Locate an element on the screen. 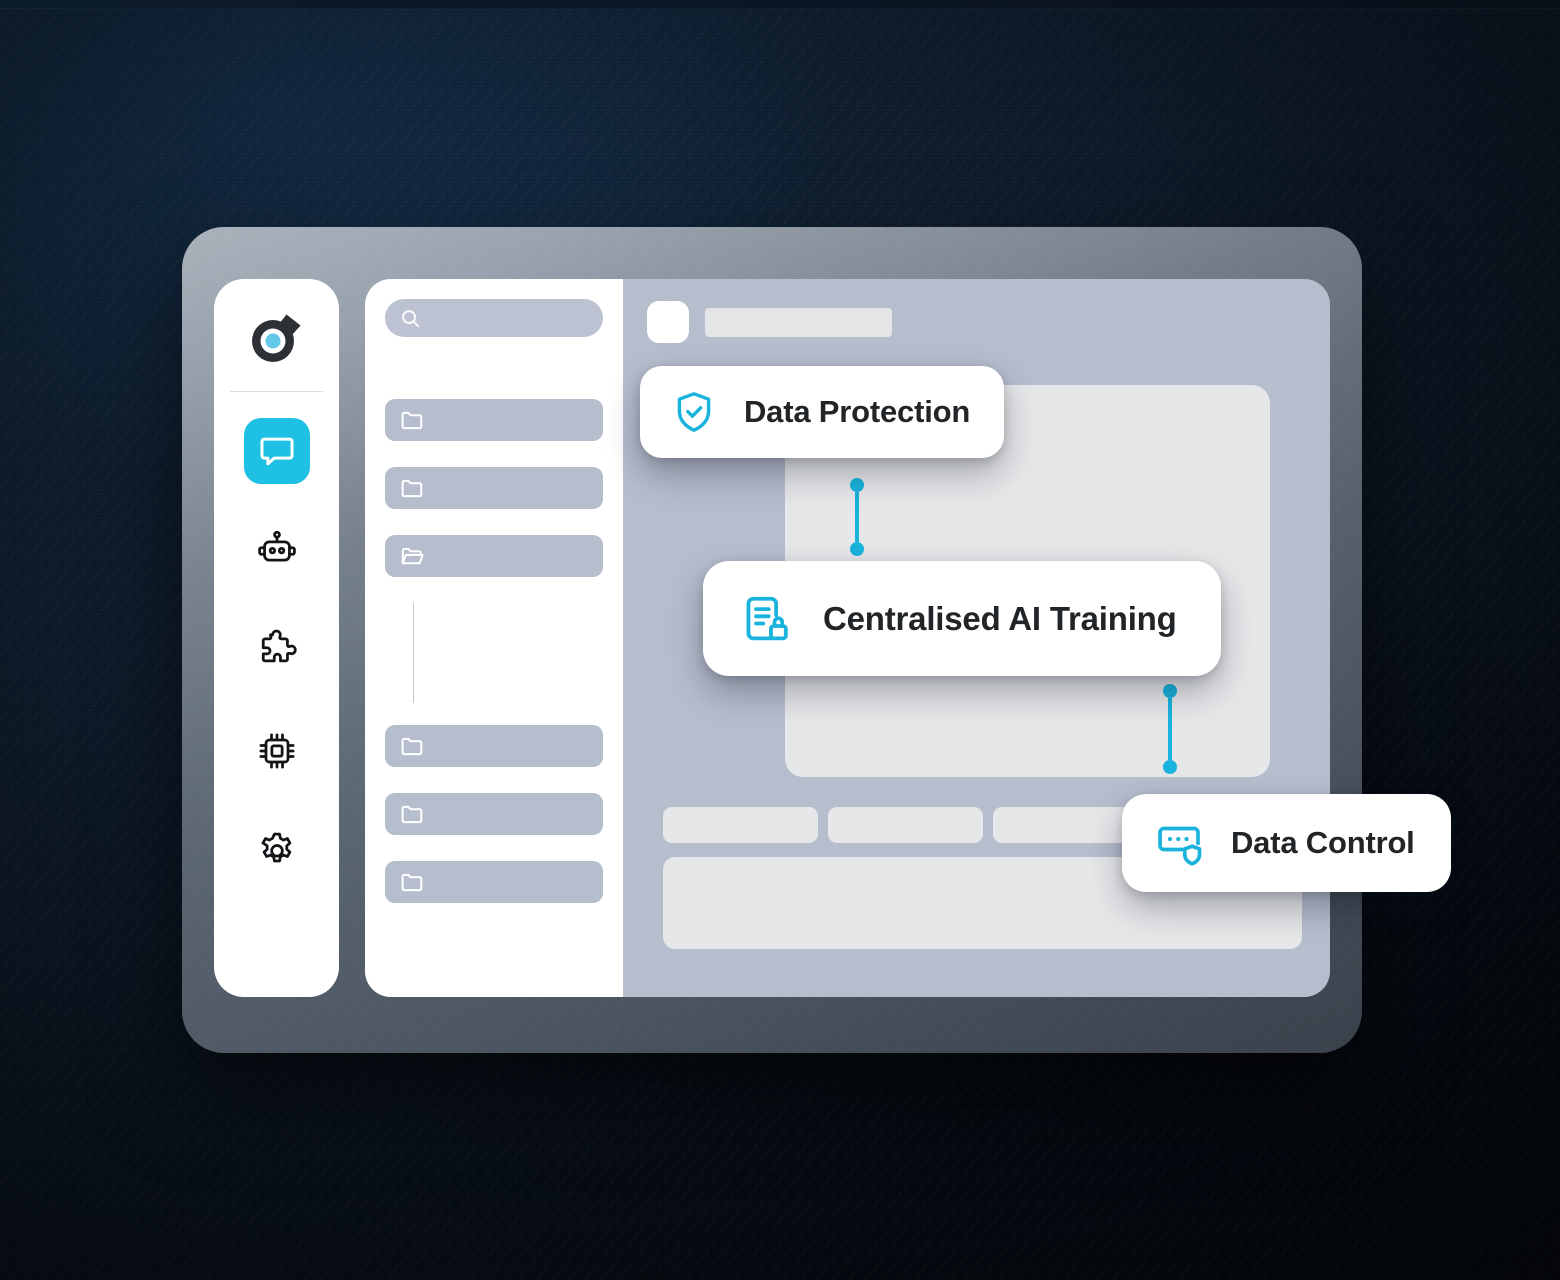  main-topbar is located at coordinates (976, 322).